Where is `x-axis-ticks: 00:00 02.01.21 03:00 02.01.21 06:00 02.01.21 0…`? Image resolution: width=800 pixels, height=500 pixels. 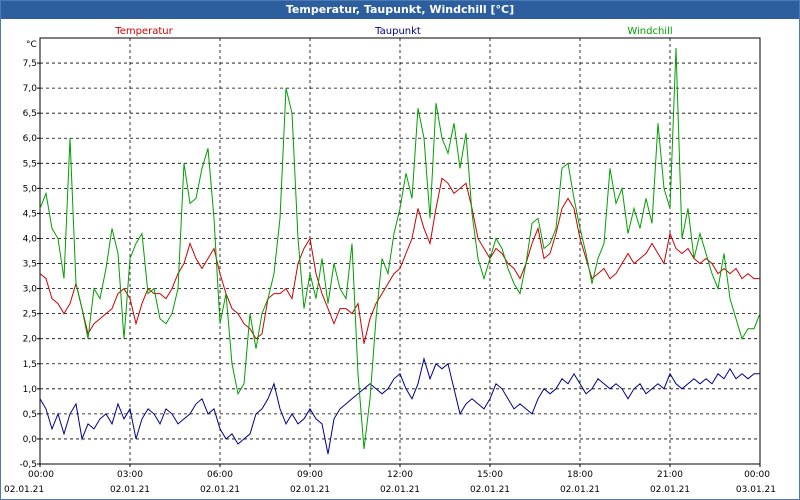 x-axis-ticks: 00:00 02.01.21 03:00 02.01.21 06:00 02.01.21 0… is located at coordinates (390, 479).